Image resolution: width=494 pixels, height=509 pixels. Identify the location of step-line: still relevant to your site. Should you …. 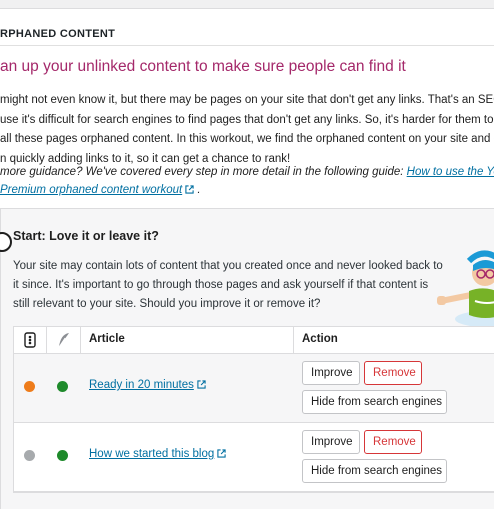
(167, 304).